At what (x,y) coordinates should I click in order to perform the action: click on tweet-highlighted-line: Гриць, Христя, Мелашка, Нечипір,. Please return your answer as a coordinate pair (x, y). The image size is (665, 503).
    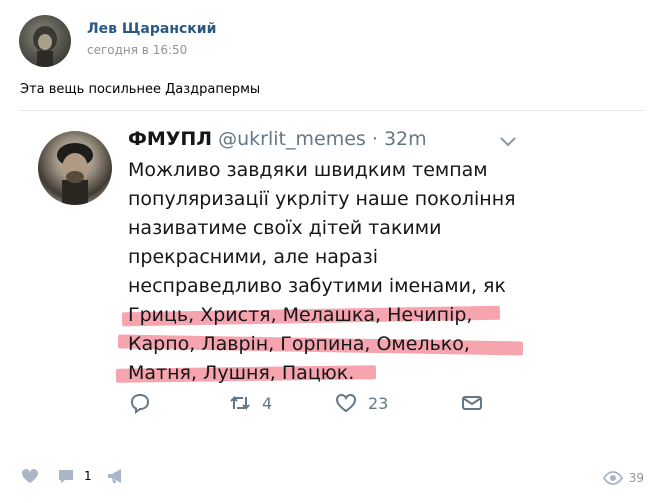
    Looking at the image, I should click on (324, 315).